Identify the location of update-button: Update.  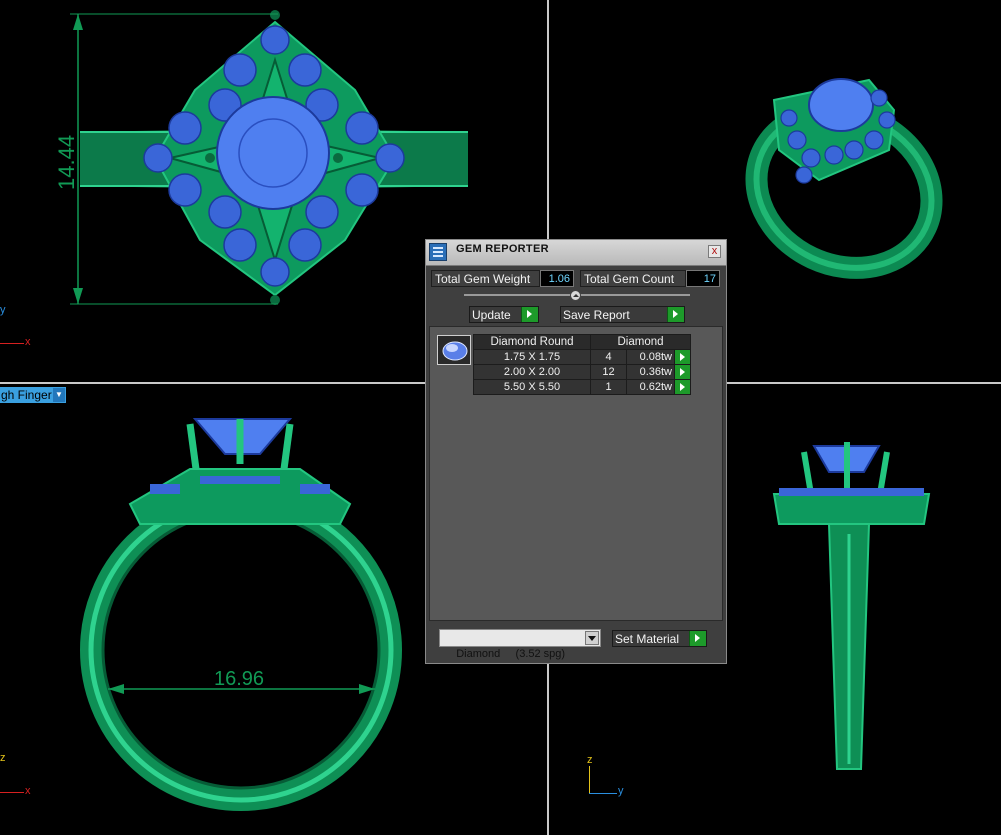
(504, 314).